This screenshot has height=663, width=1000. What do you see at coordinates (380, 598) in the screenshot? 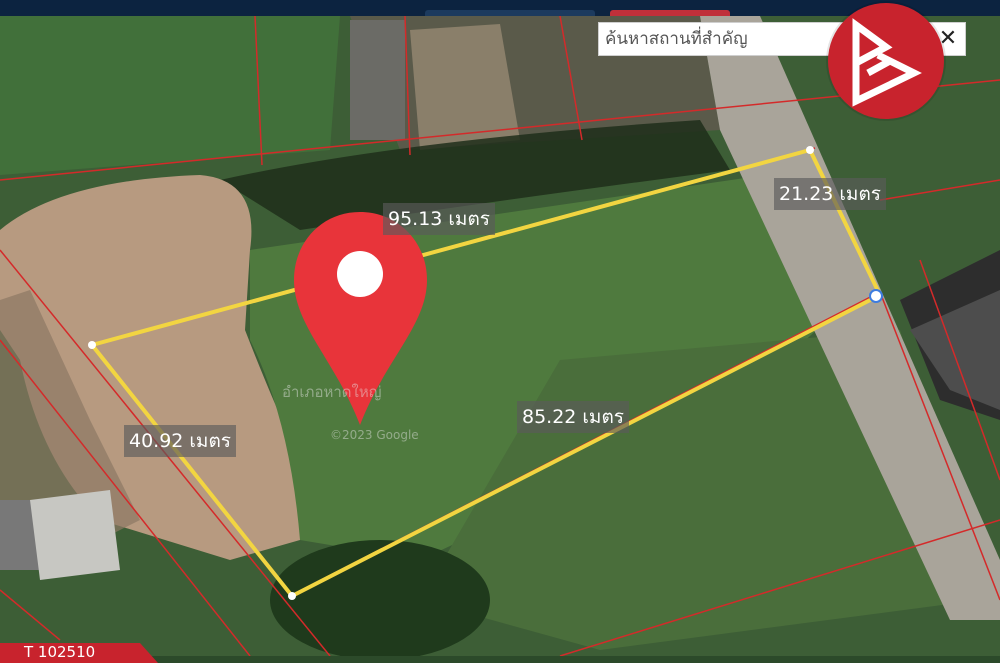
I see `tree-cluster` at bounding box center [380, 598].